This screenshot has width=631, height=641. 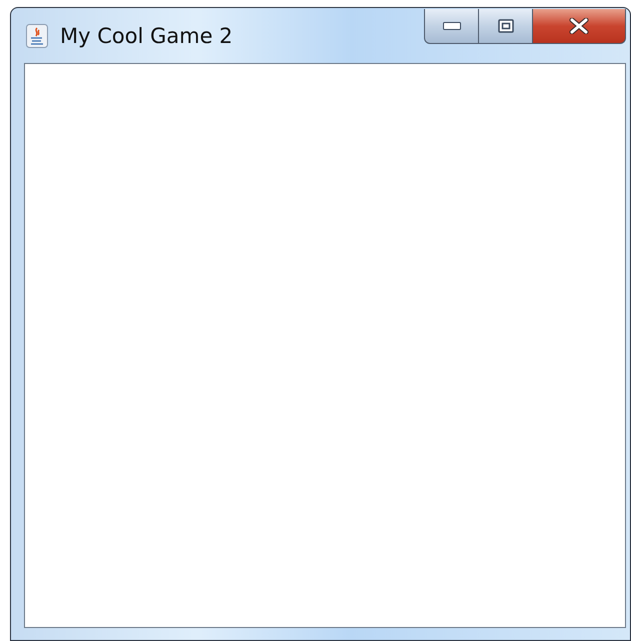 I want to click on close-button, so click(x=579, y=26).